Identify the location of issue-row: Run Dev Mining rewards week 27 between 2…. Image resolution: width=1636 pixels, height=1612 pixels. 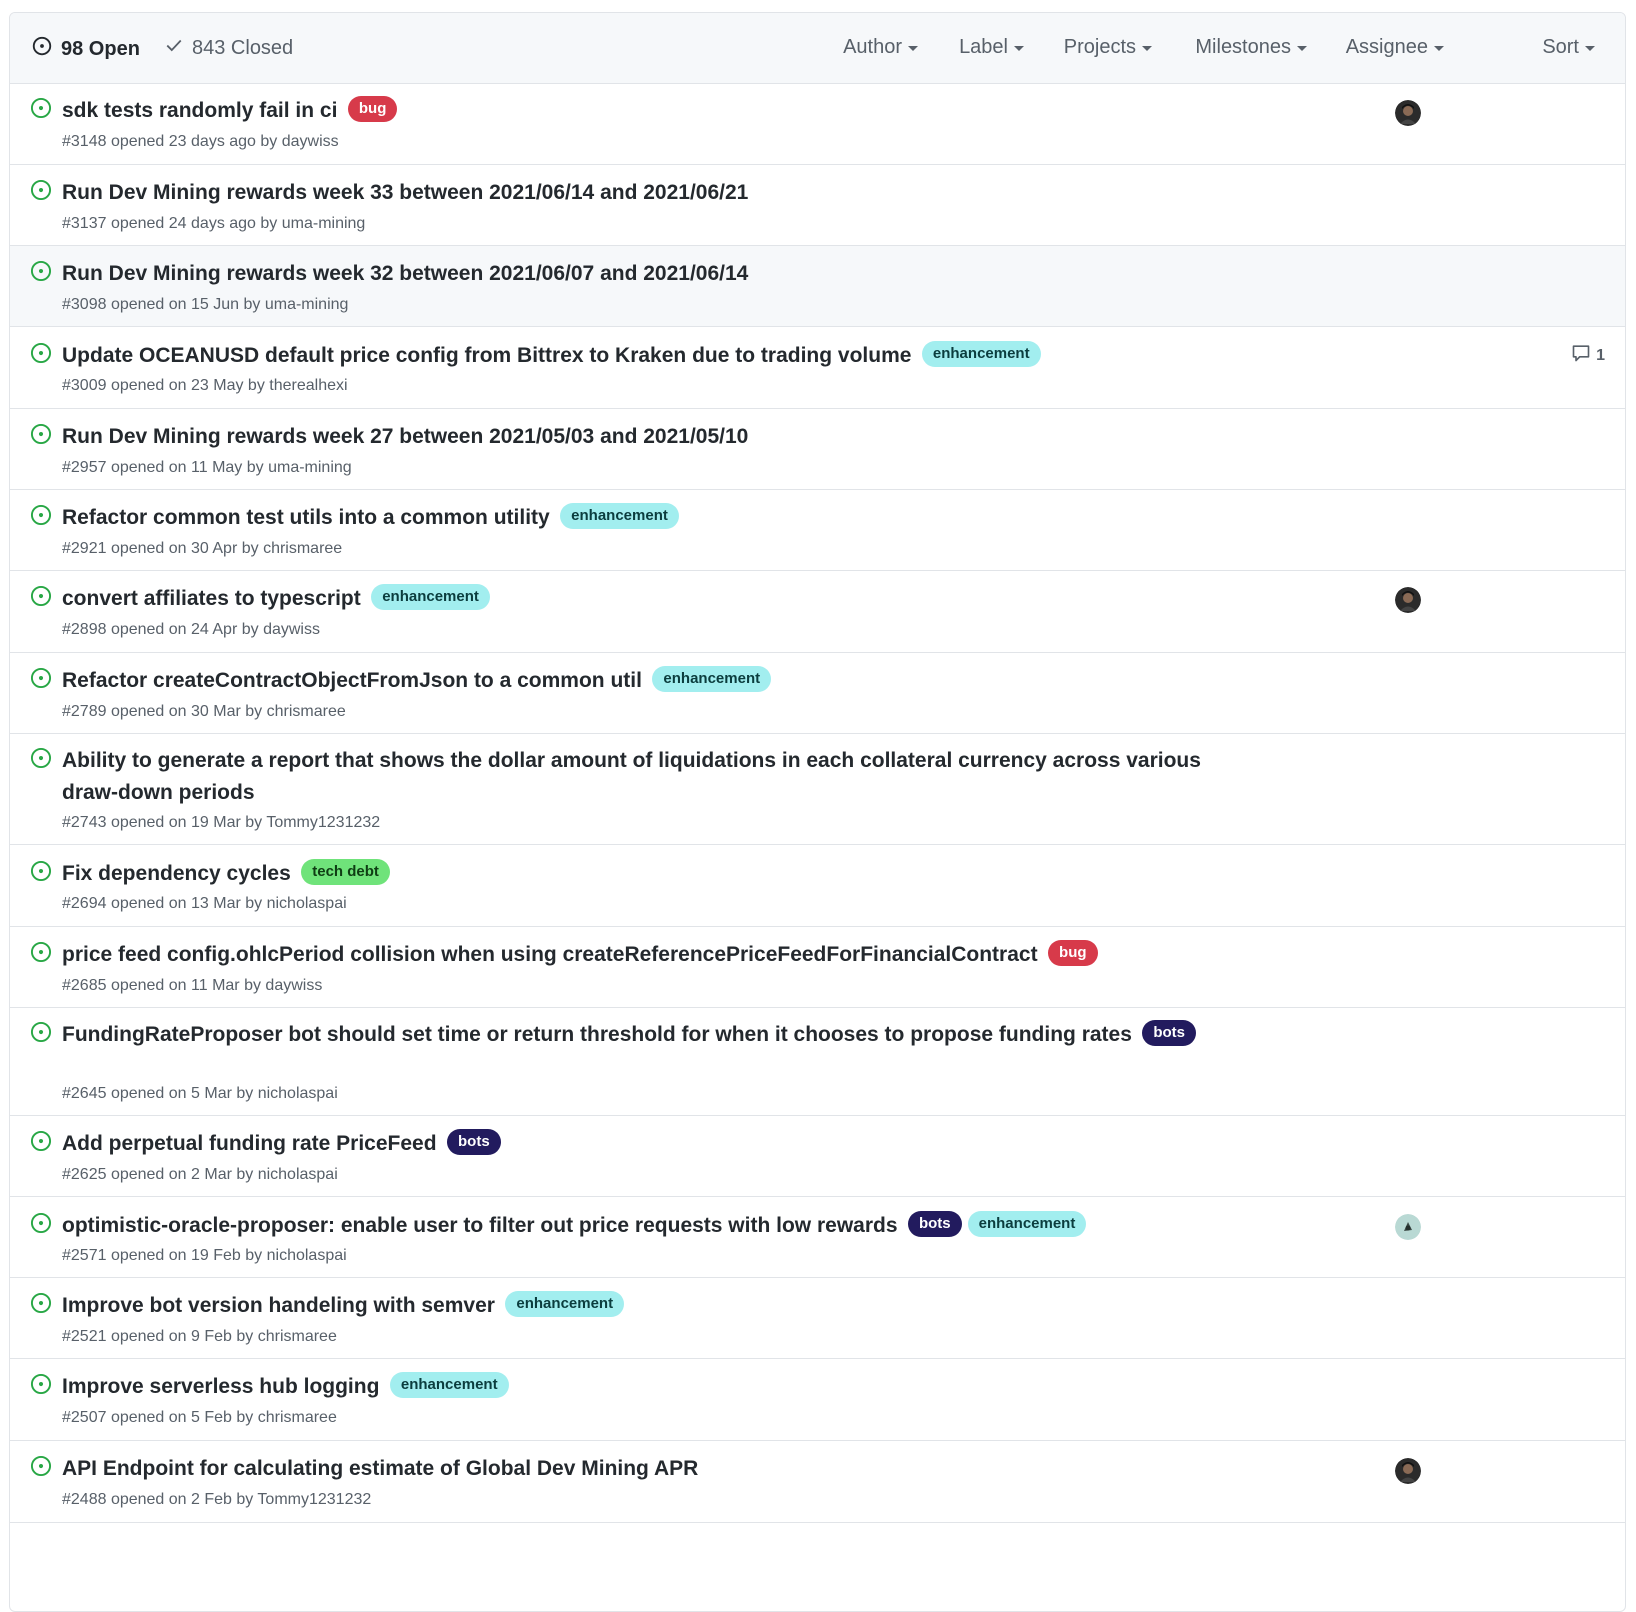
(817, 449).